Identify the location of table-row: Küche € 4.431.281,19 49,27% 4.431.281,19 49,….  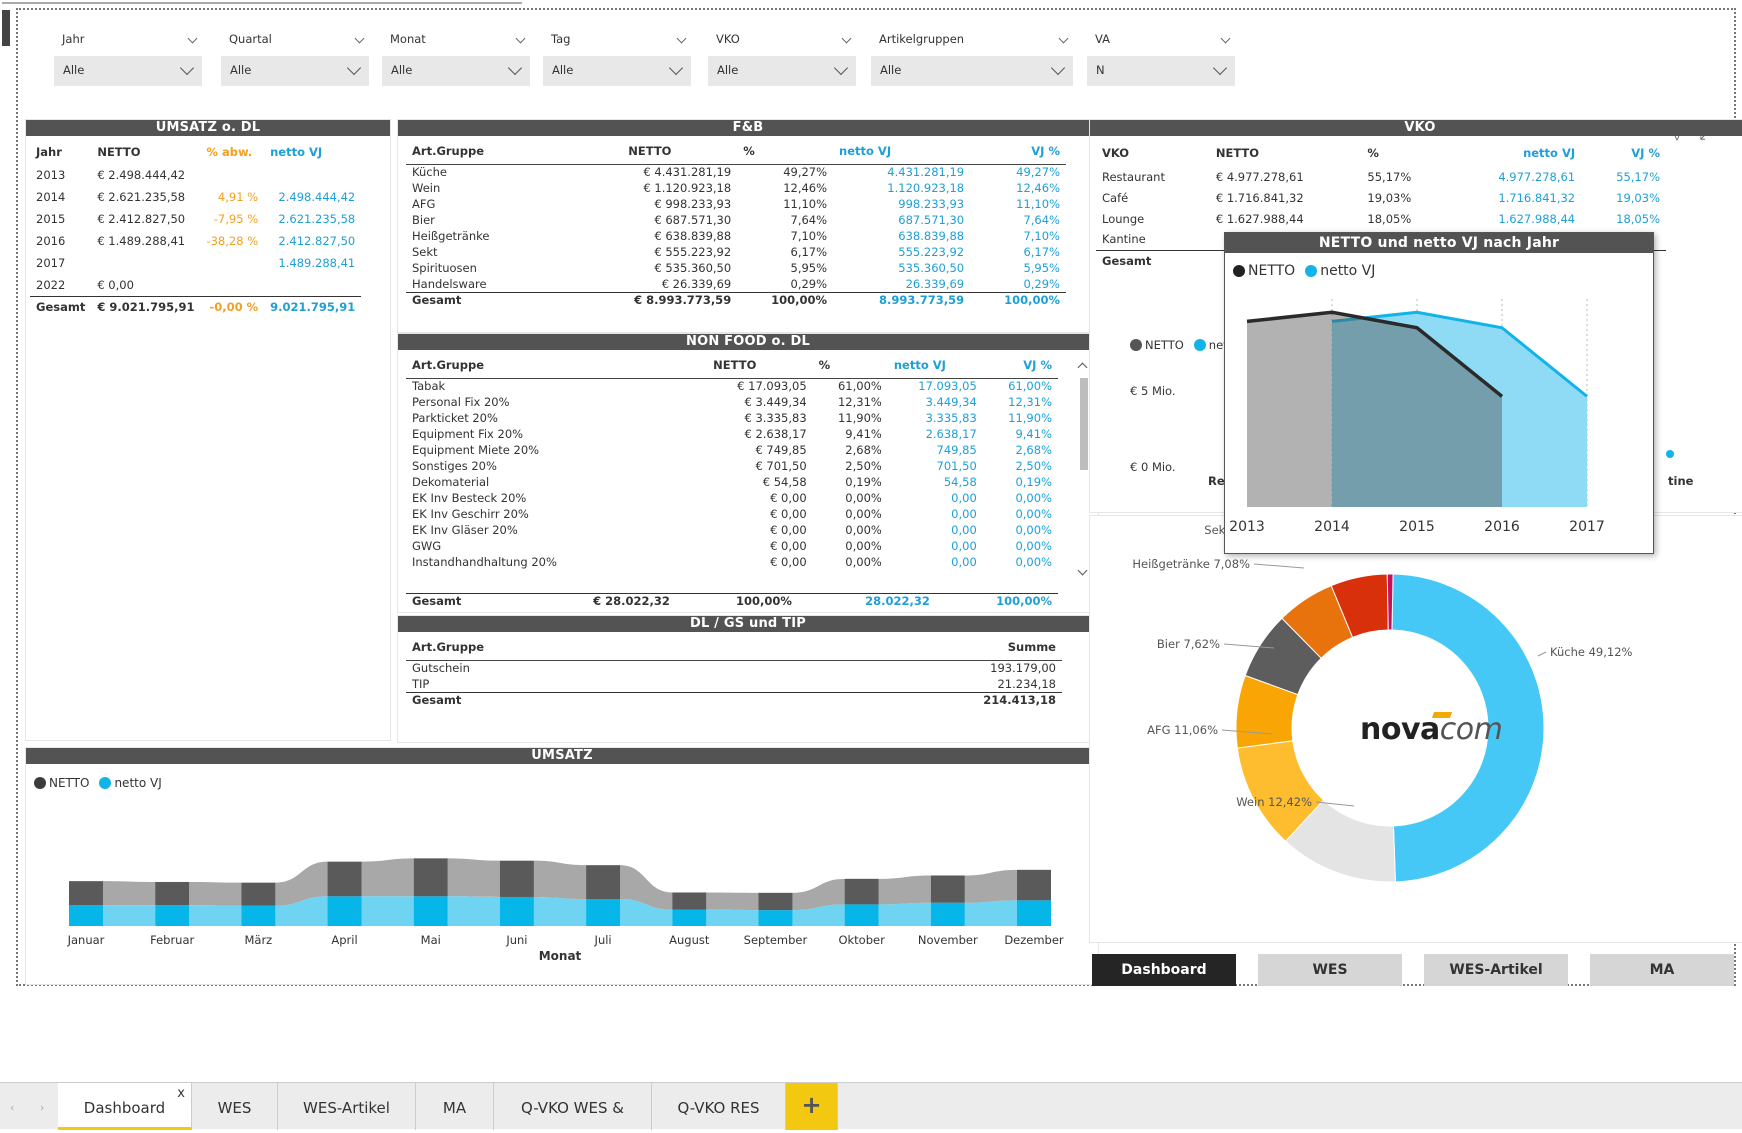
(736, 172).